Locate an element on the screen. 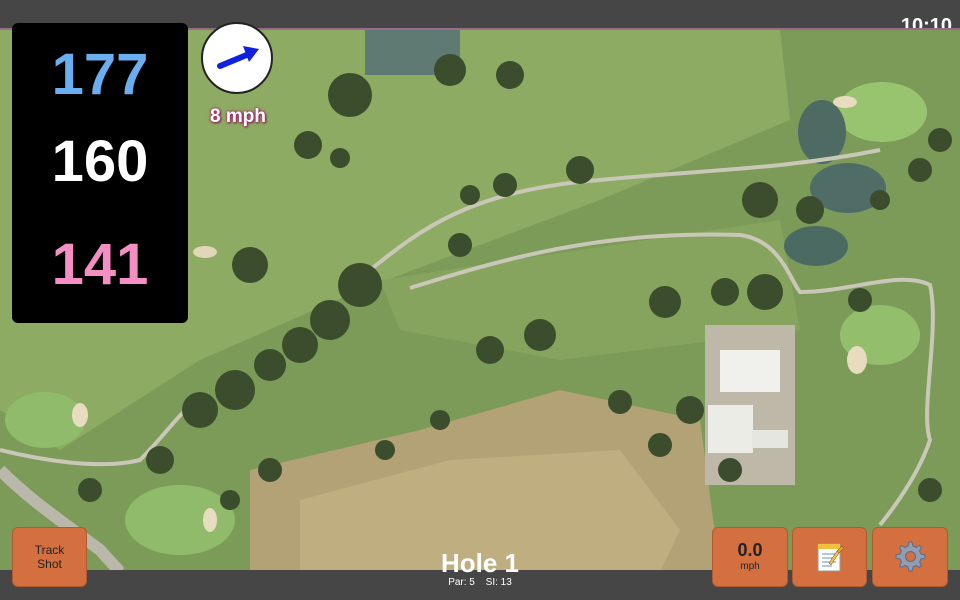  track-shot-label-line1: Track is located at coordinates (49, 550).